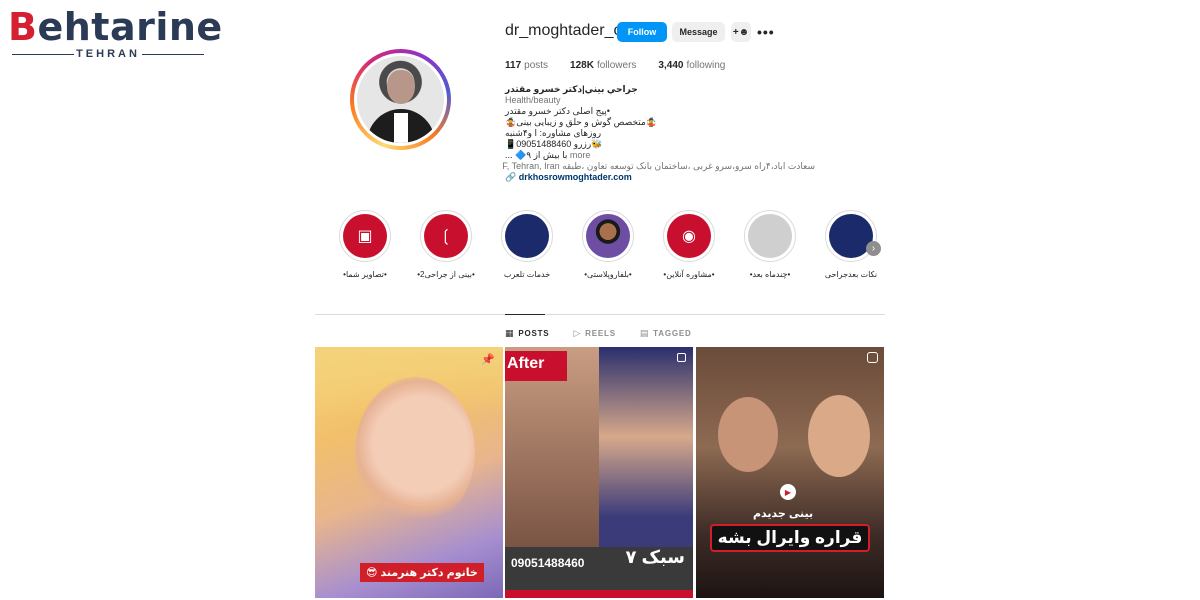 This screenshot has height=600, width=1200. I want to click on highlight-item: خدمات تلعرب, so click(527, 244).